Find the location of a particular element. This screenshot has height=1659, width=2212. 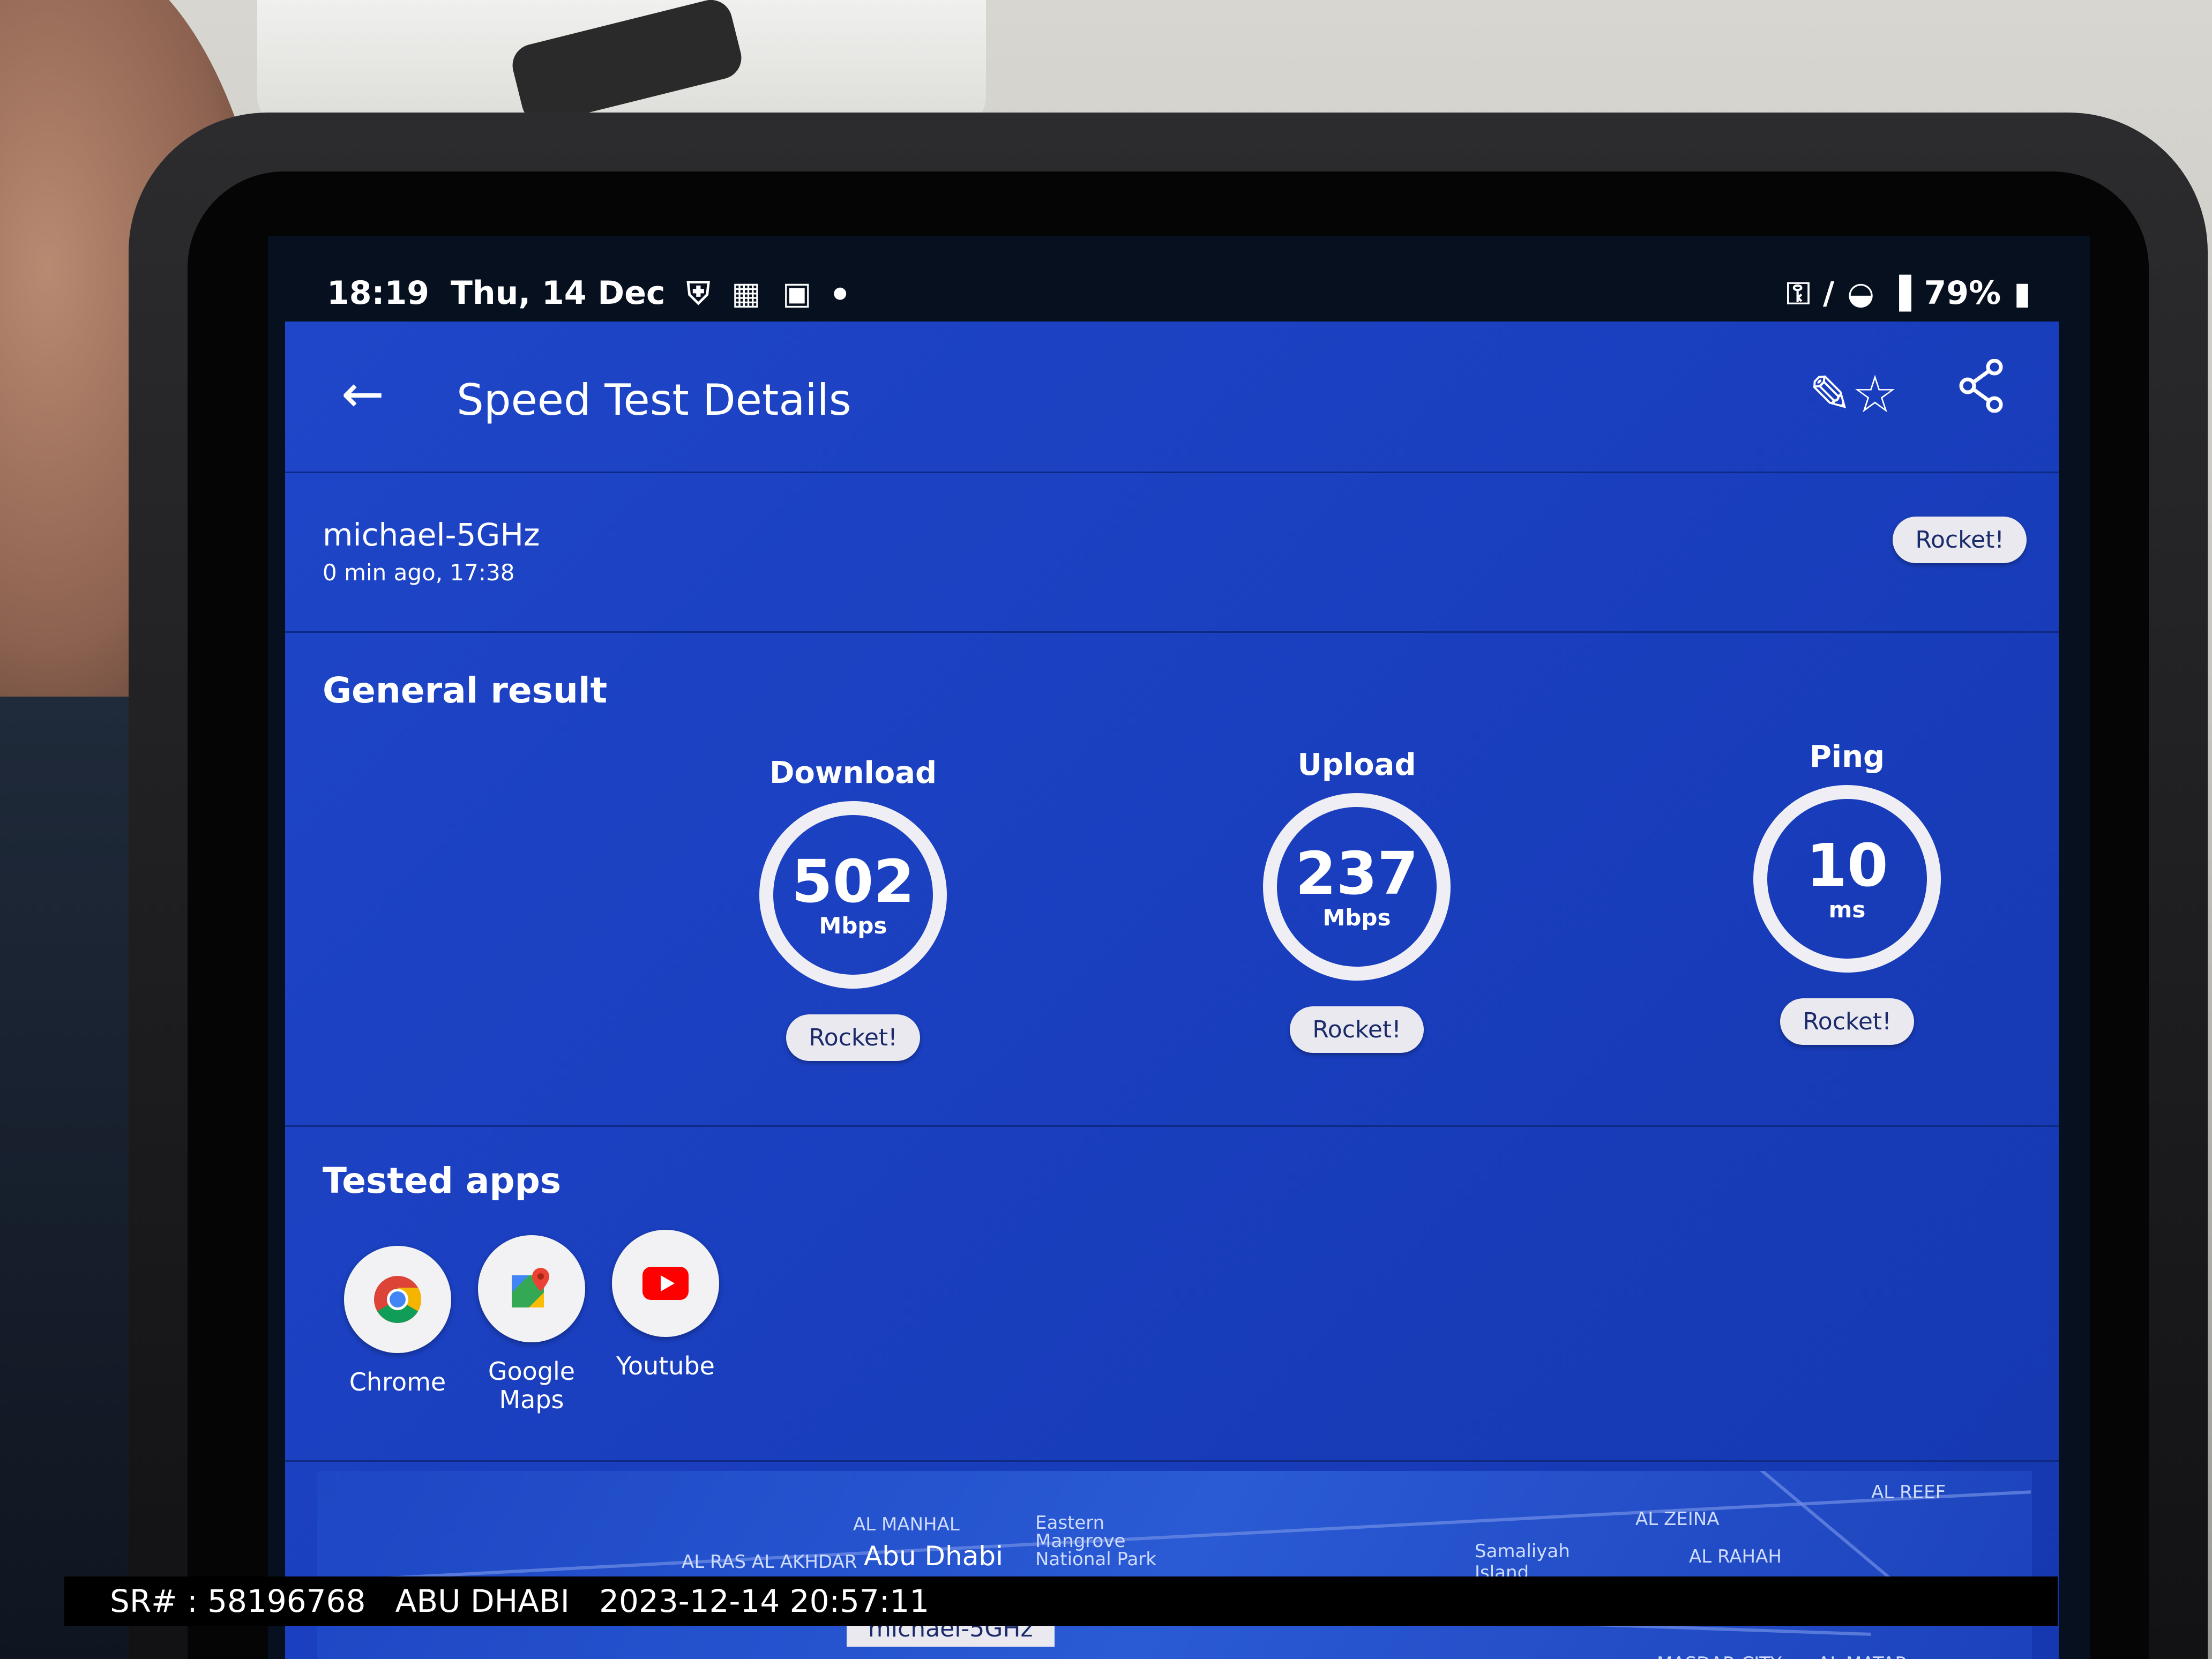

map-label: AL RAS AL AKHDAR is located at coordinates (769, 1562).